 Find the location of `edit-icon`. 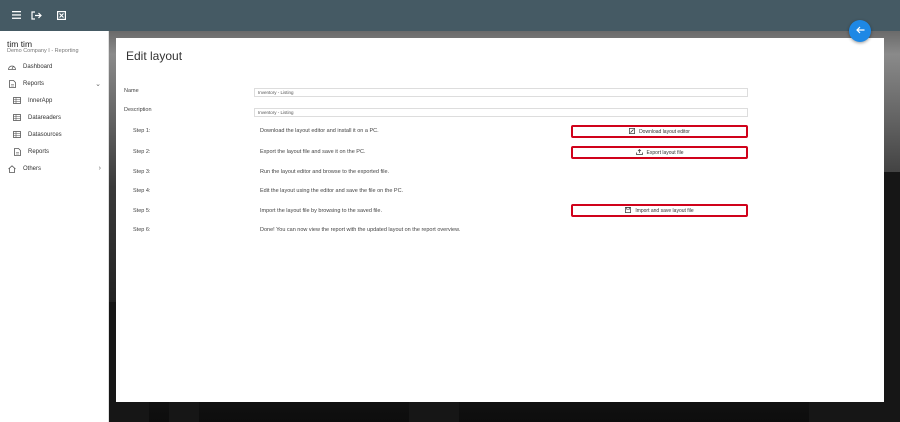

edit-icon is located at coordinates (632, 131).